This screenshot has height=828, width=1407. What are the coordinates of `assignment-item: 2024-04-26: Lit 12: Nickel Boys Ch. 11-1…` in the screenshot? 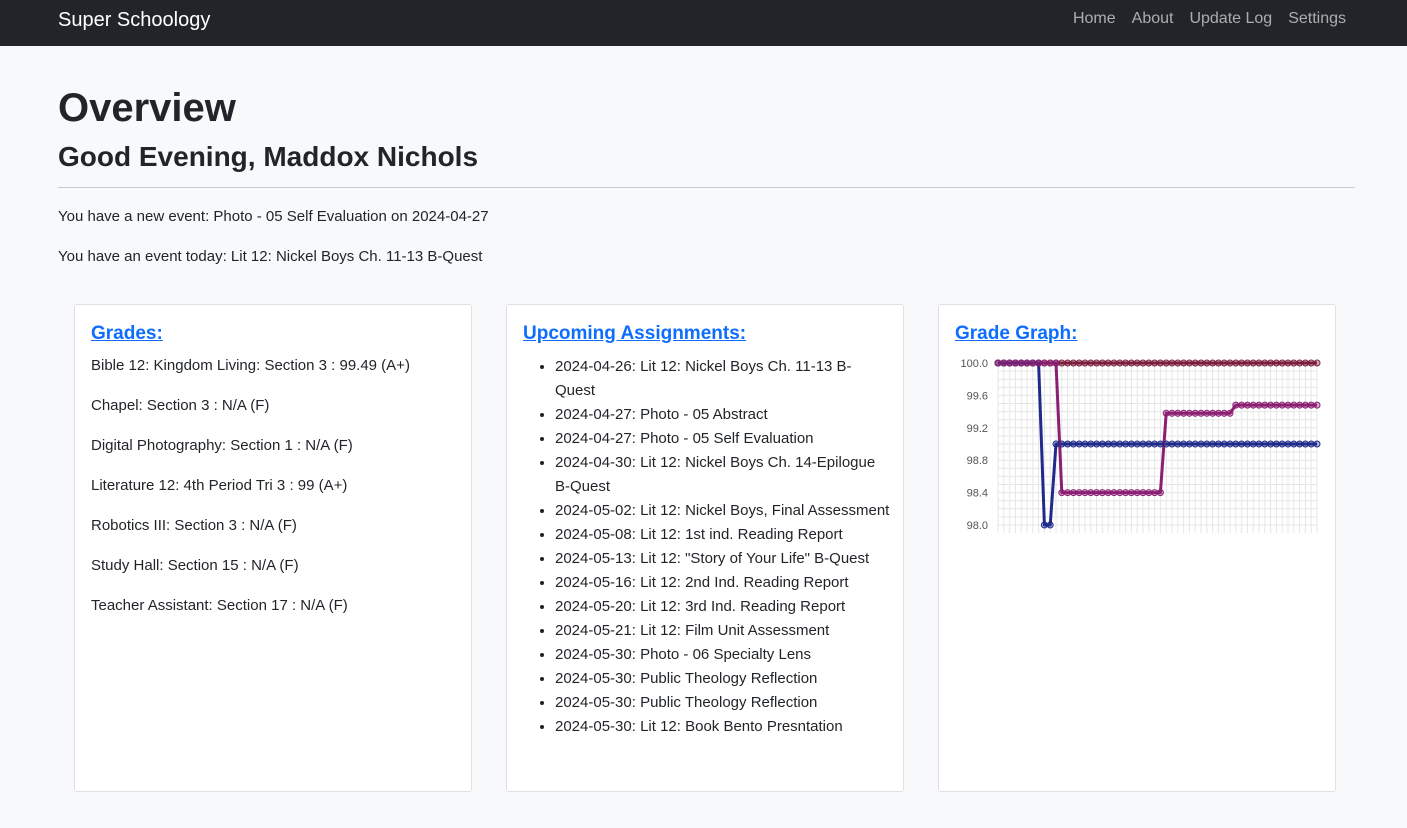 It's located at (723, 379).